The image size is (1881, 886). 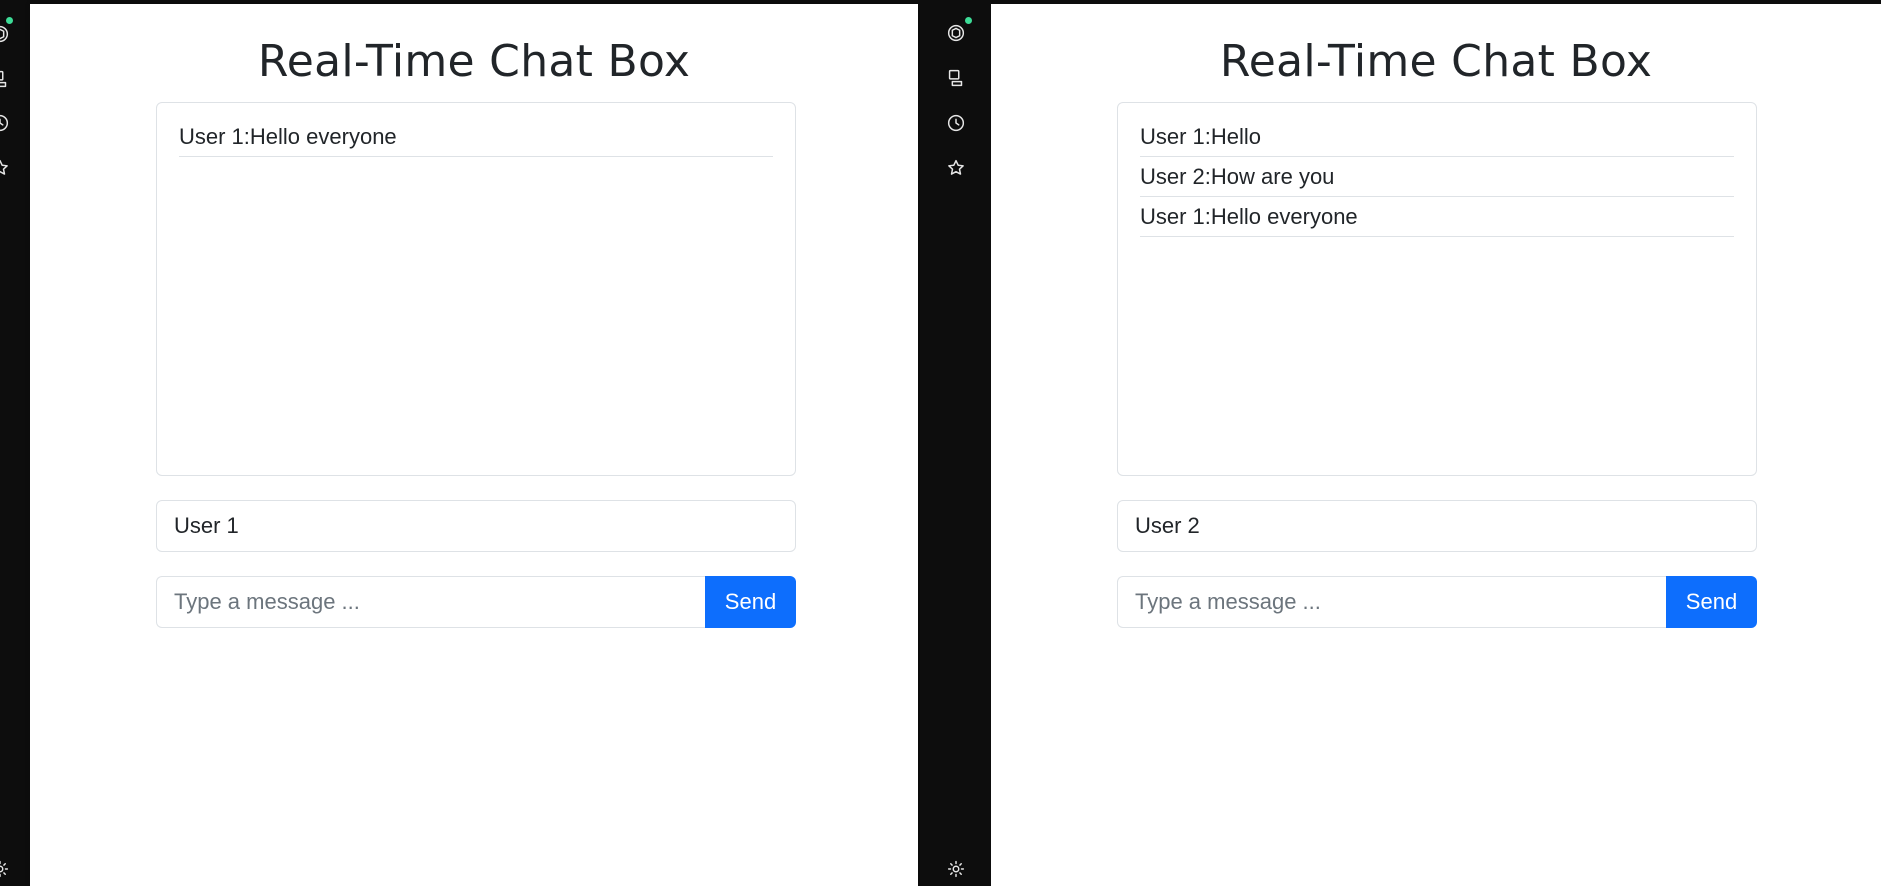 I want to click on right-sidebar-rail, so click(x=955, y=443).